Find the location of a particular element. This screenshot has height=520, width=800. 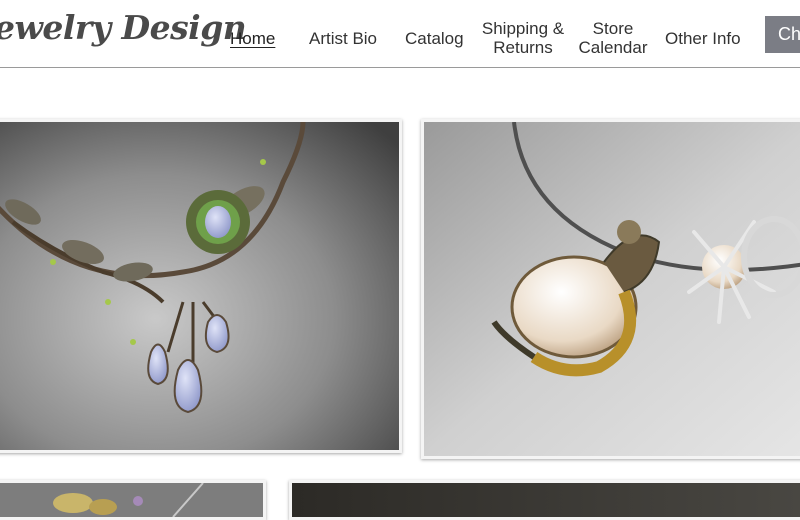

nav-shipping-returns: Shipping & Returns is located at coordinates (523, 38).